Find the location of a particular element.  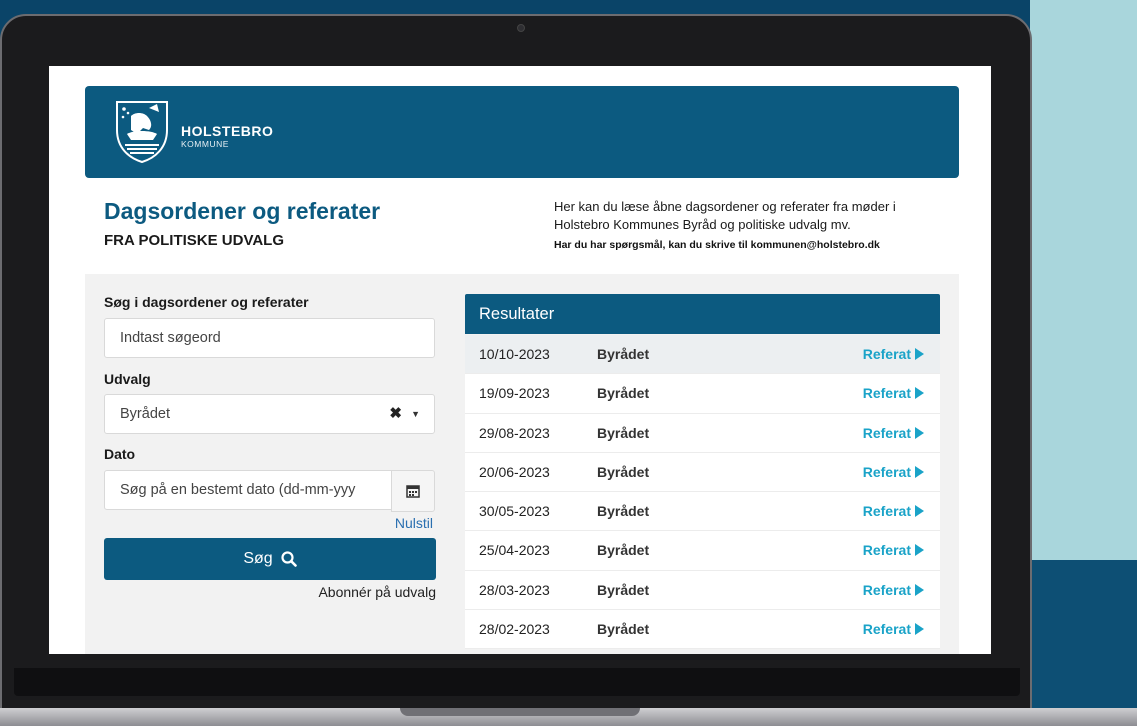

webcam-icon is located at coordinates (521, 28).